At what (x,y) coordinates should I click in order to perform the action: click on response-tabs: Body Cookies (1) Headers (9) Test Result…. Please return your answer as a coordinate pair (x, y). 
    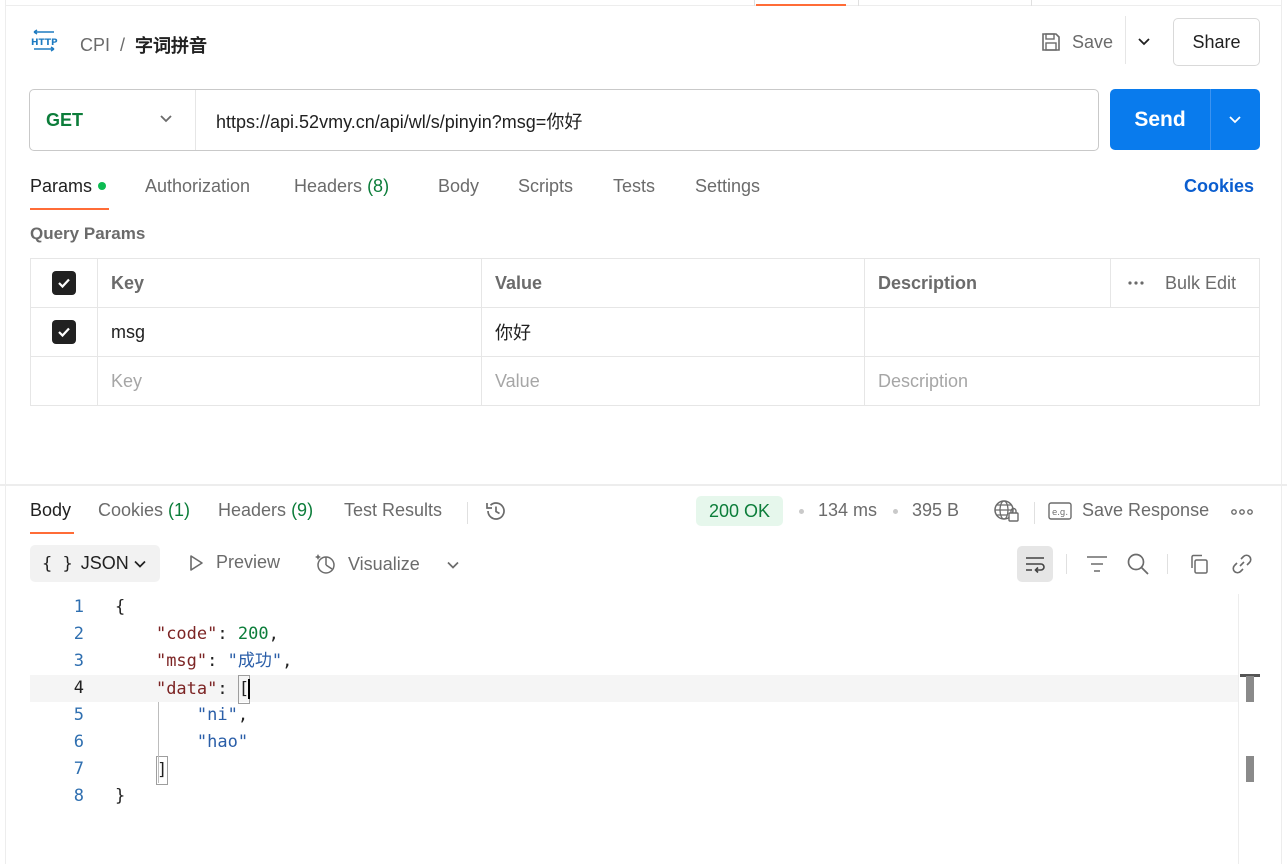
    Looking at the image, I should click on (645, 515).